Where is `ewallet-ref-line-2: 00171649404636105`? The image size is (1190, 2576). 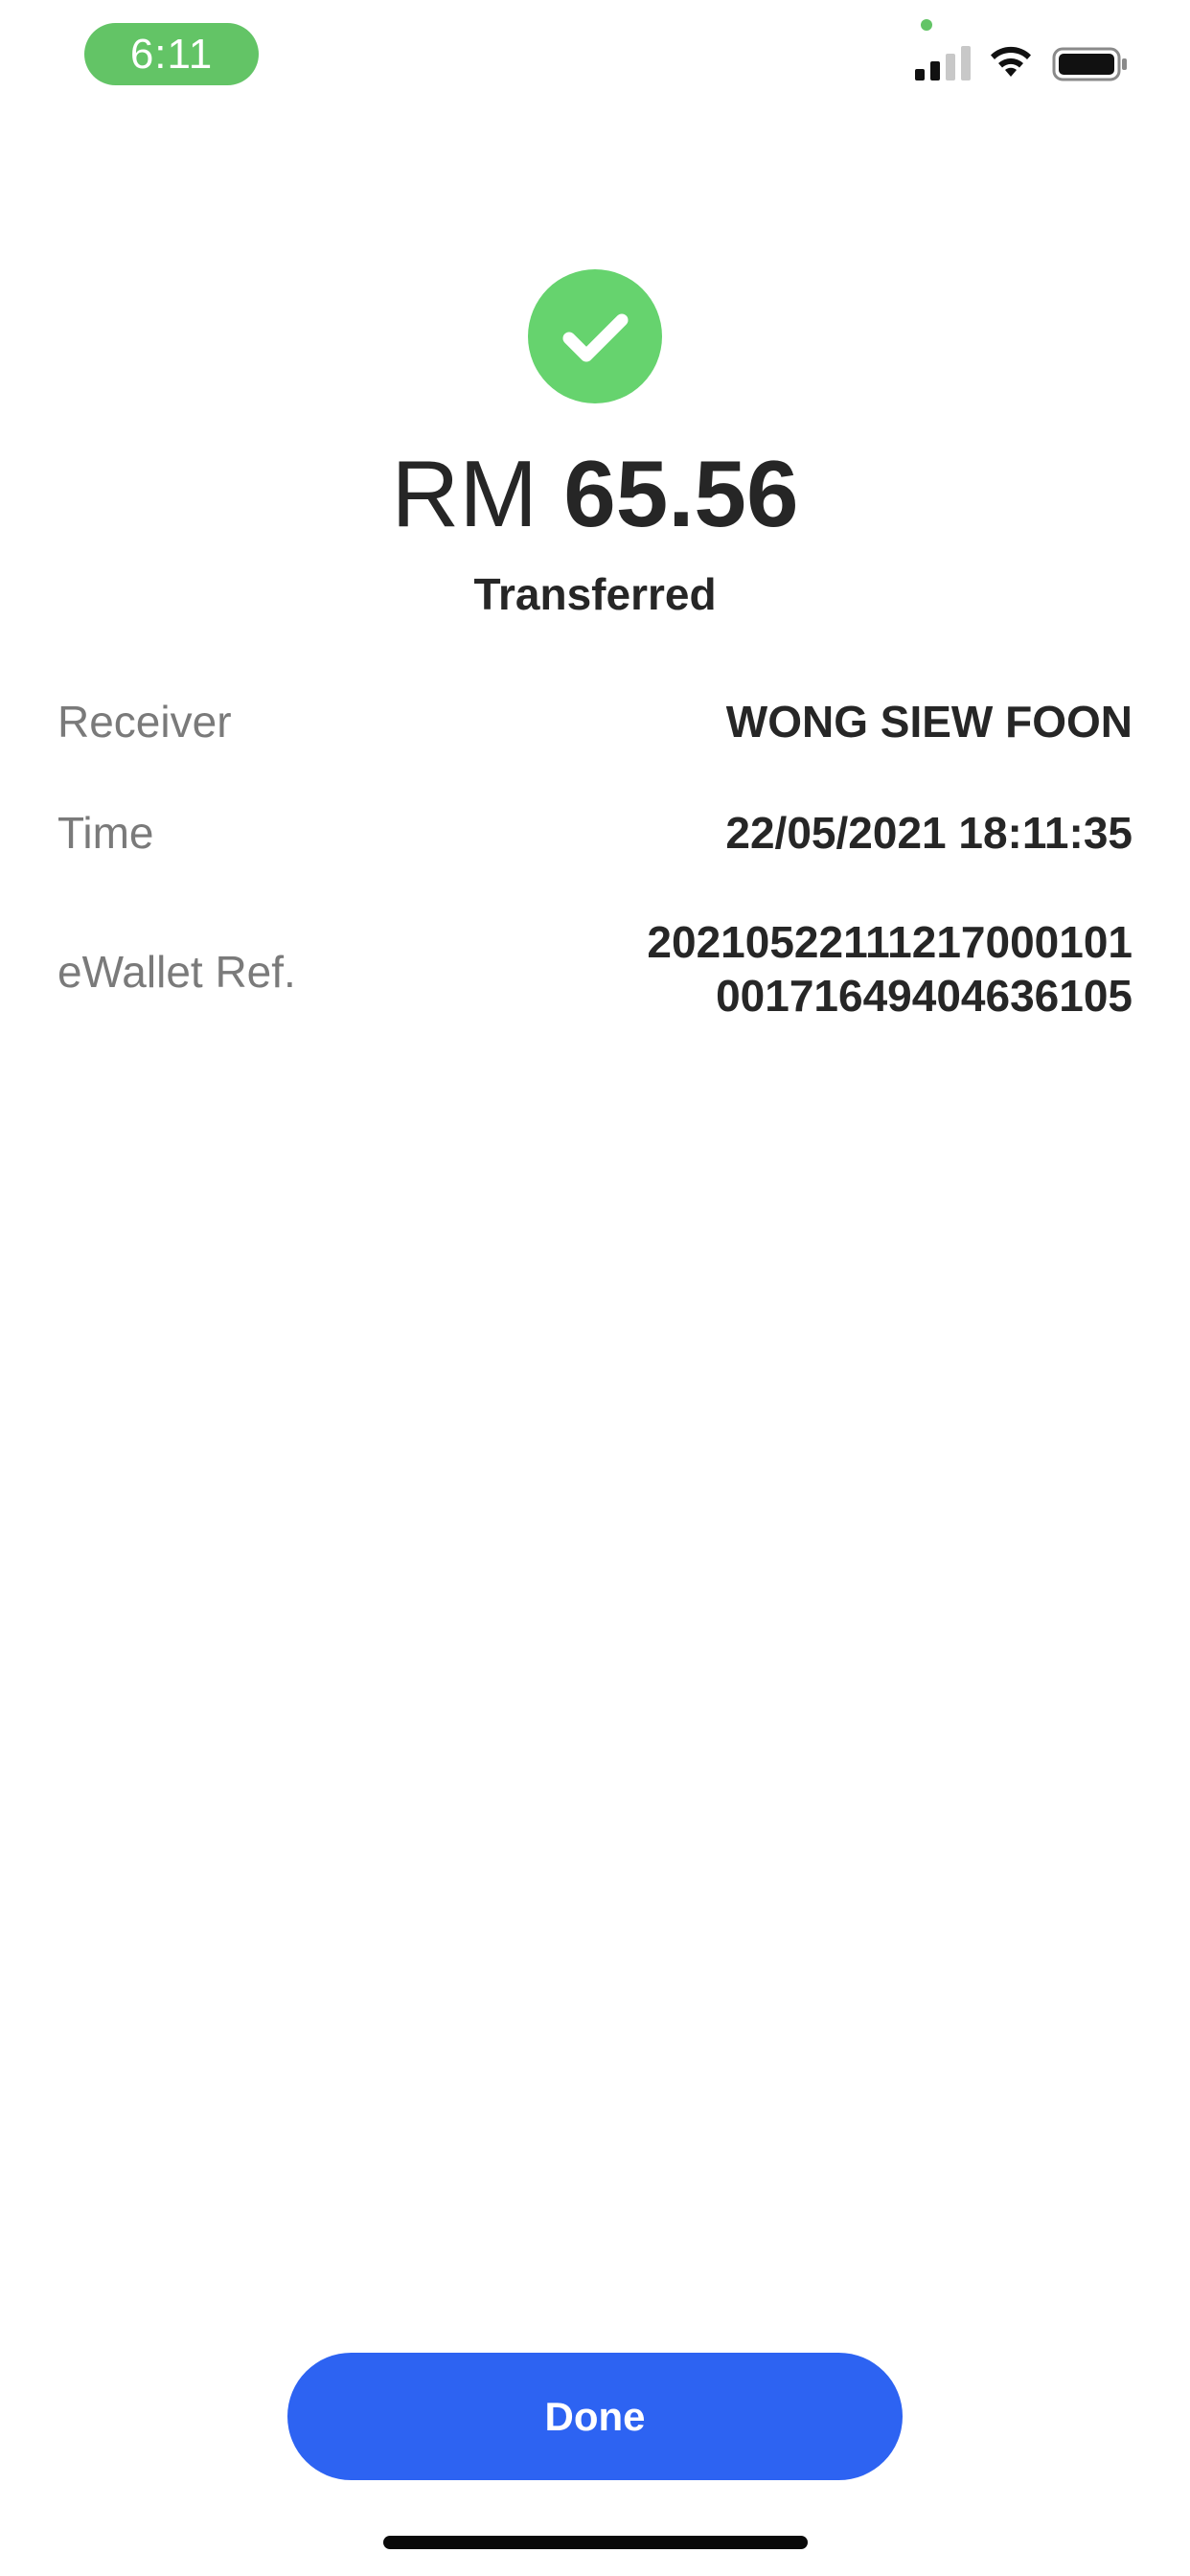
ewallet-ref-line-2: 00171649404636105 is located at coordinates (925, 996).